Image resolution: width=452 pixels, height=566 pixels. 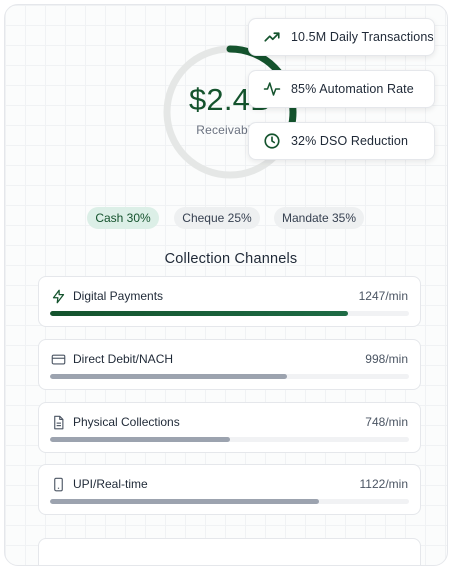 I want to click on channel-name: UPI/Real-time, so click(x=110, y=484).